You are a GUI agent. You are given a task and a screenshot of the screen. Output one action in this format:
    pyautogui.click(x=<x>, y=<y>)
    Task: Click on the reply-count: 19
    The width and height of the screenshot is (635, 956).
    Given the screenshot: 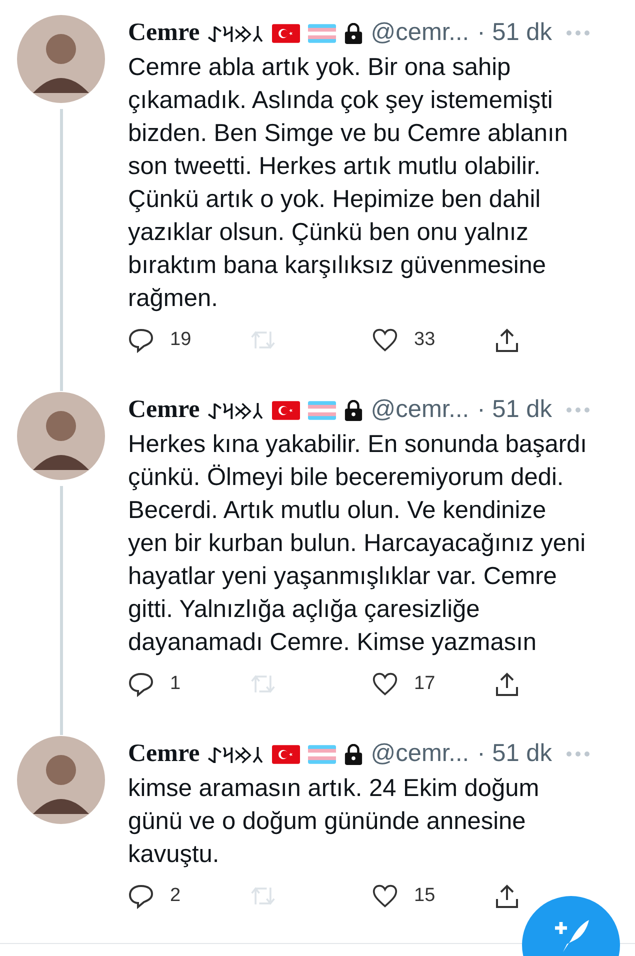 What is the action you would take?
    pyautogui.click(x=181, y=340)
    